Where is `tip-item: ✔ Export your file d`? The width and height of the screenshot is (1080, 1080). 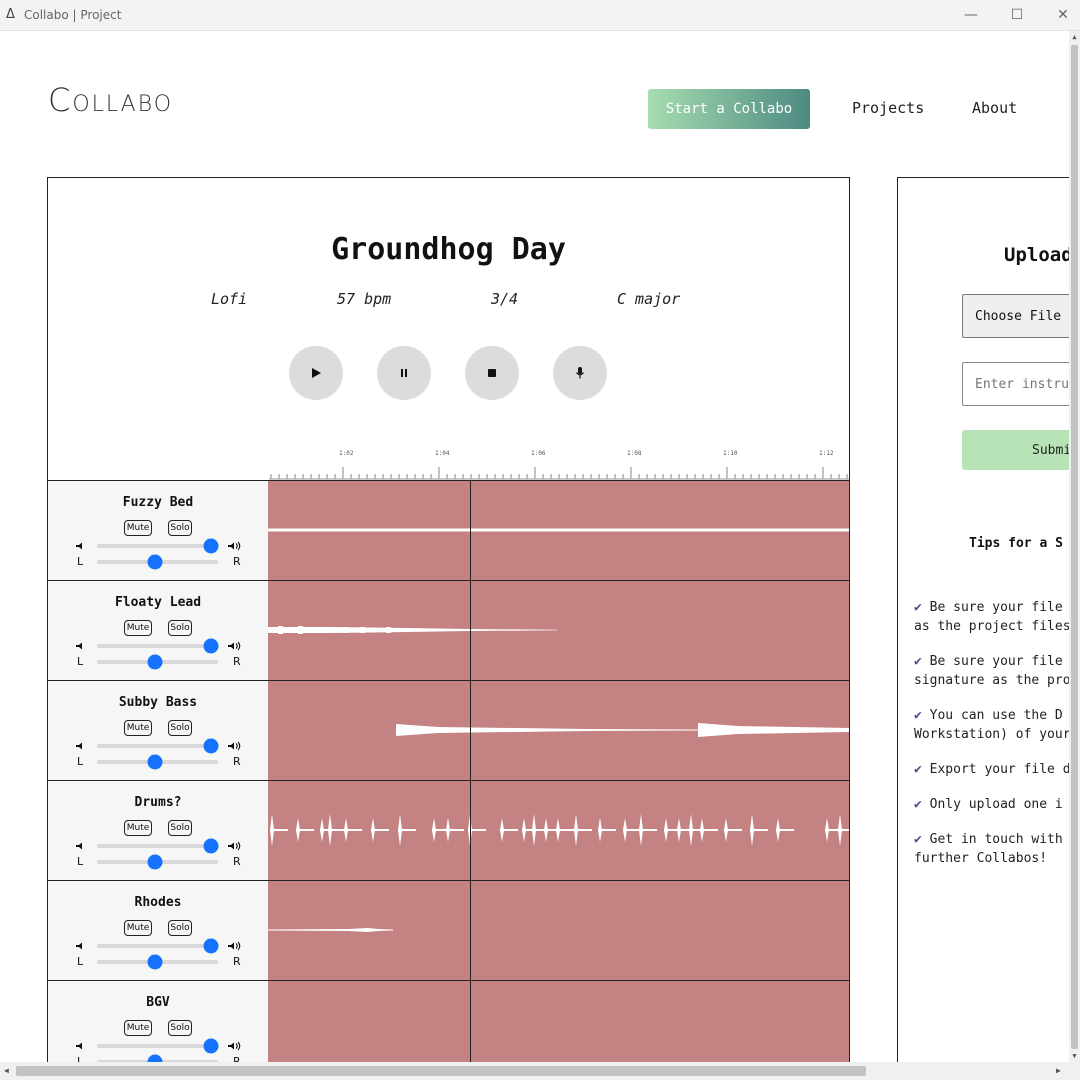
tip-item: ✔ Export your file d is located at coordinates (991, 769).